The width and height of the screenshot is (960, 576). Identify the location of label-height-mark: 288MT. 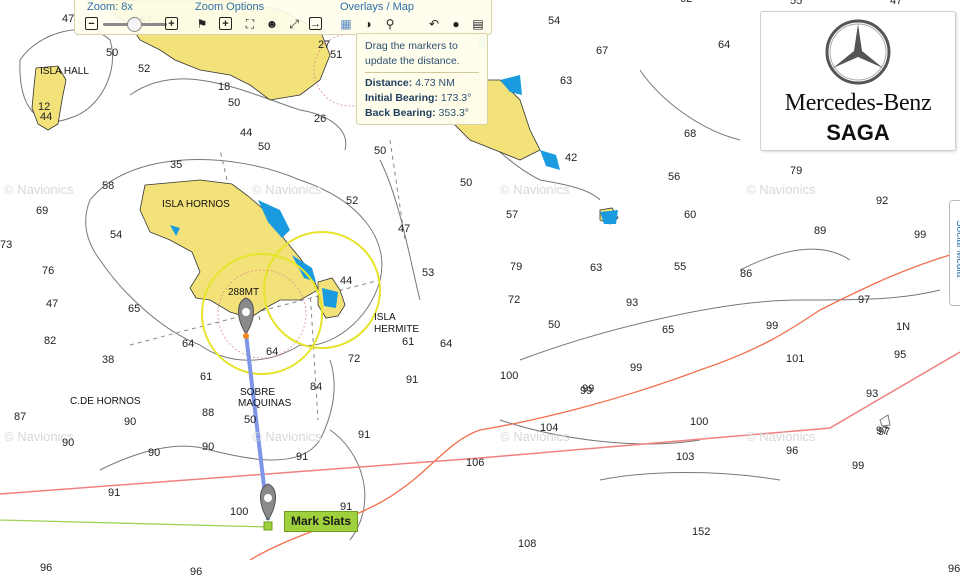
(243, 292).